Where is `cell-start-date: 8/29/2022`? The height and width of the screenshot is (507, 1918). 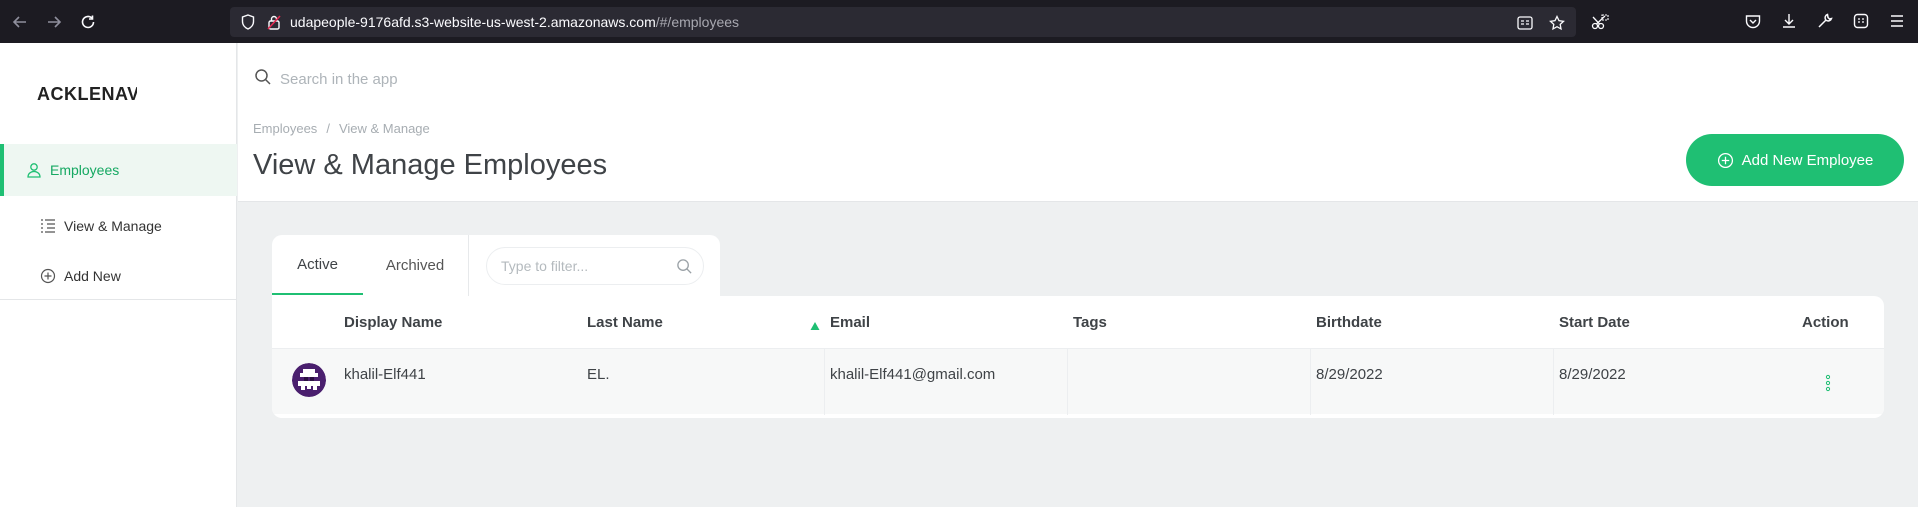
cell-start-date: 8/29/2022 is located at coordinates (1592, 374).